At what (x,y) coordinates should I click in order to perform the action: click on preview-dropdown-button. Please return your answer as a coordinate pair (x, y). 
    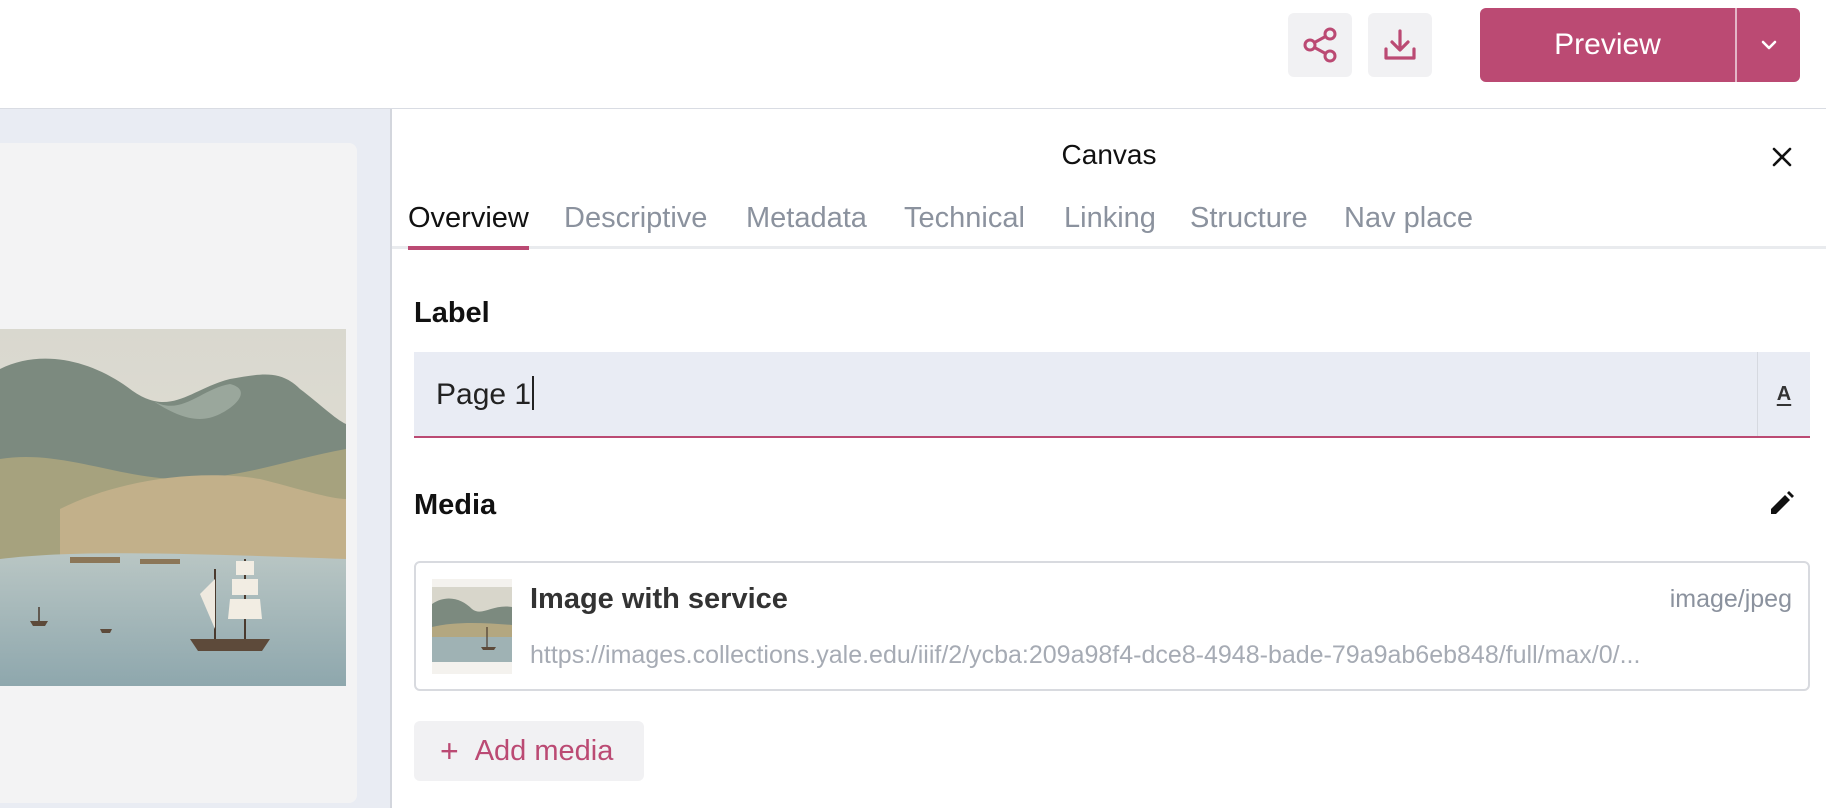
    Looking at the image, I should click on (1768, 45).